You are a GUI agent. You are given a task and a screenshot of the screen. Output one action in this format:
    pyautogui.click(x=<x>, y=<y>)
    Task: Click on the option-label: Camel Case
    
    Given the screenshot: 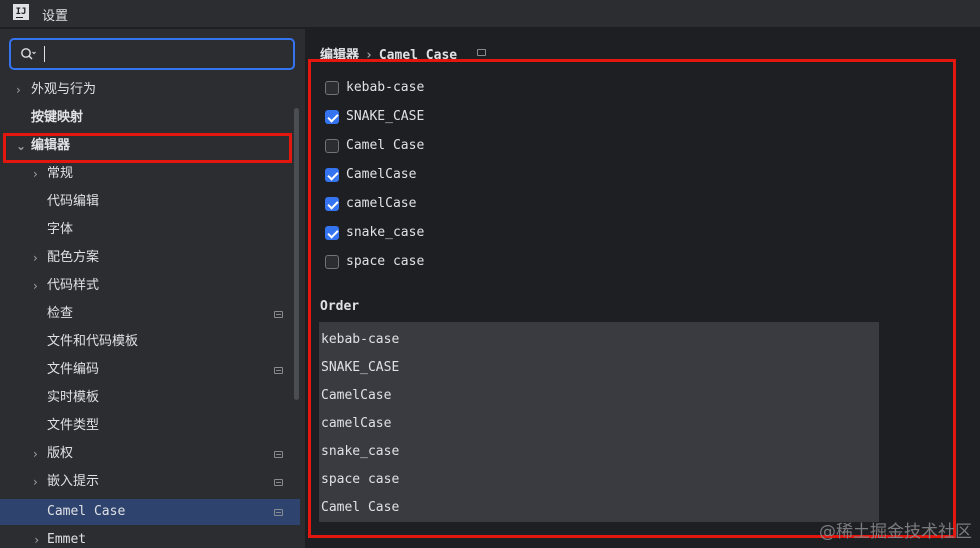 What is the action you would take?
    pyautogui.click(x=385, y=145)
    